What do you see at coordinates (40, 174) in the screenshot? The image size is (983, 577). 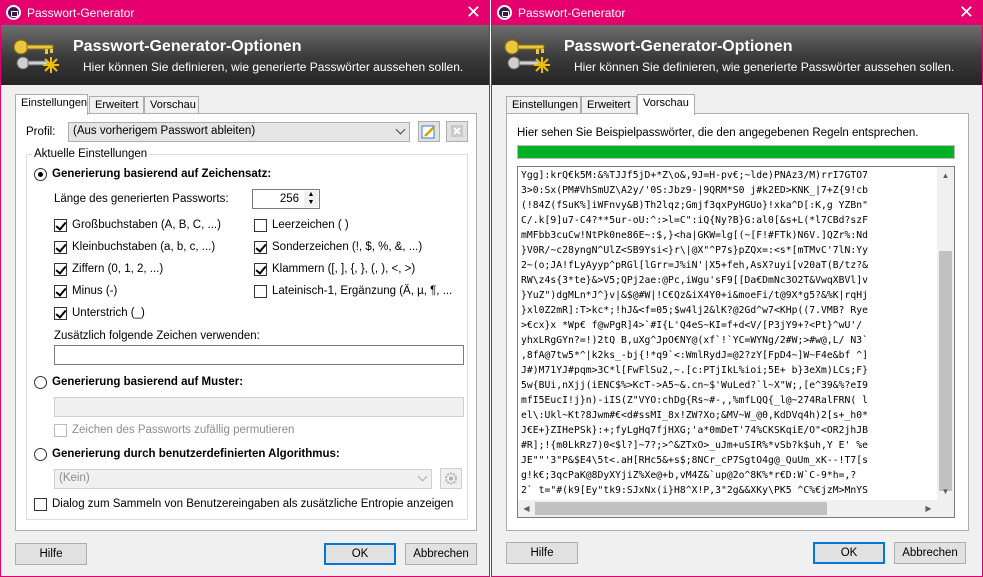 I see `charset-radio` at bounding box center [40, 174].